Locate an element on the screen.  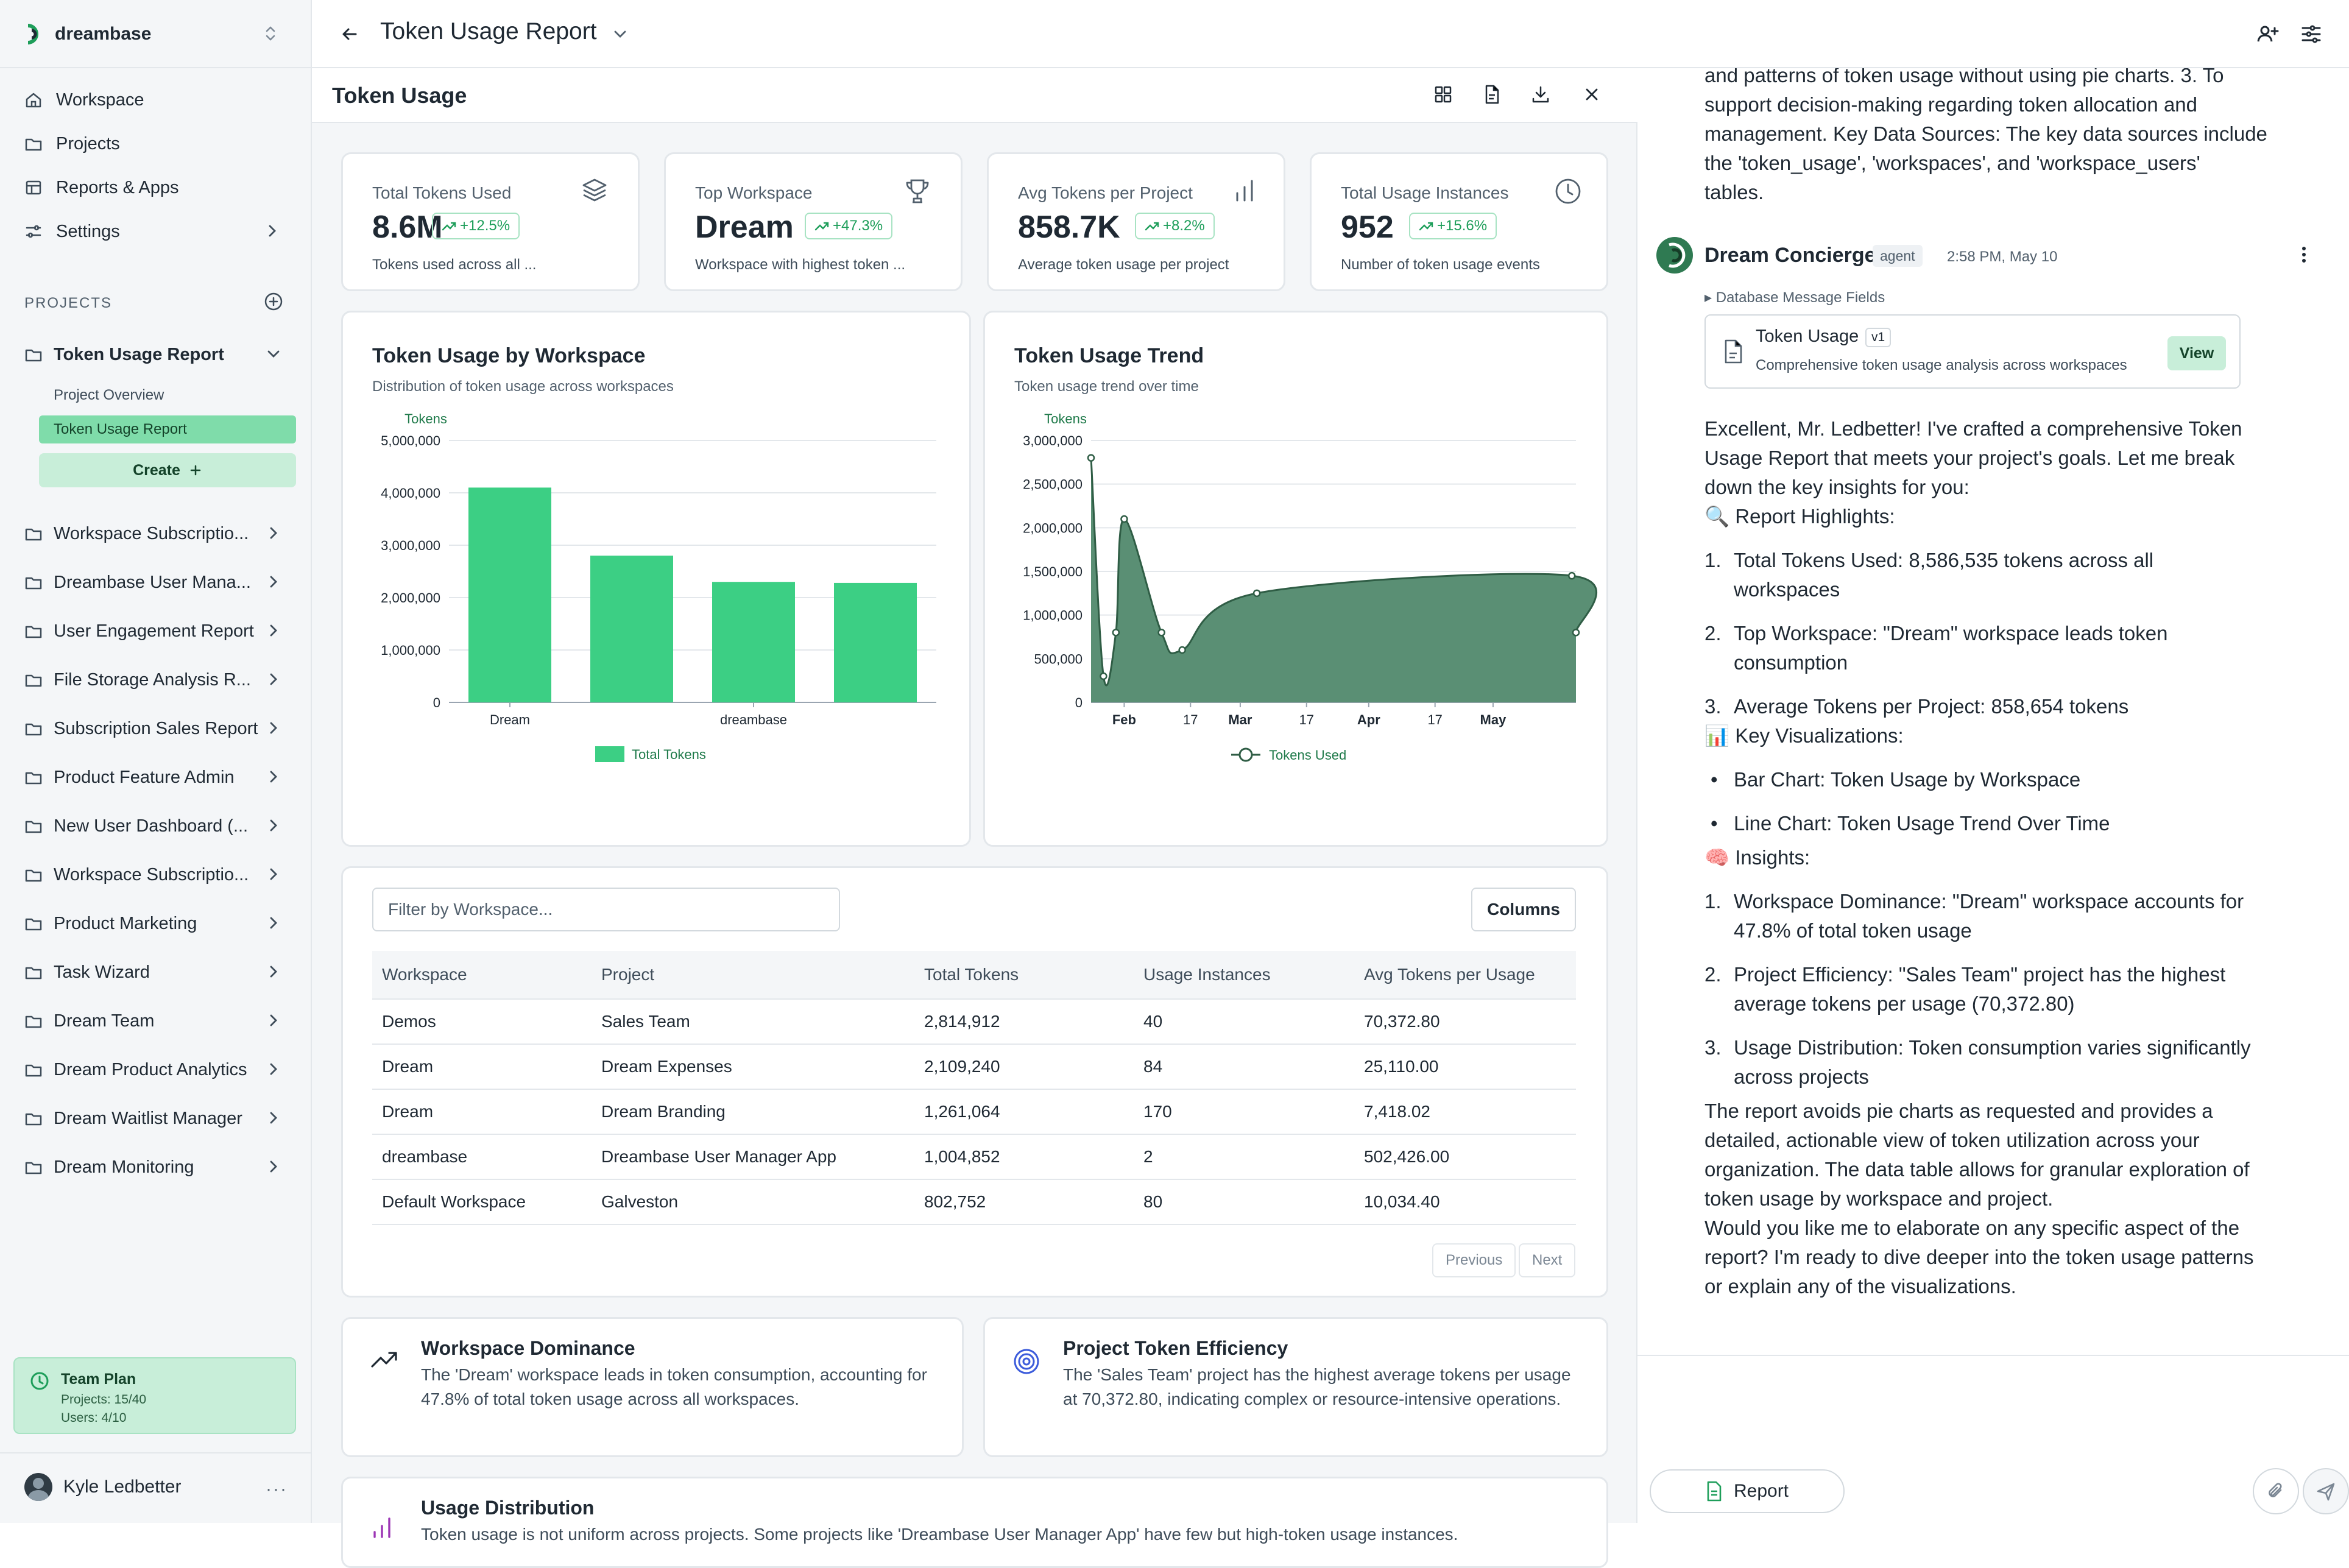
column-header: Avg Tokens per Usage is located at coordinates (1465, 974).